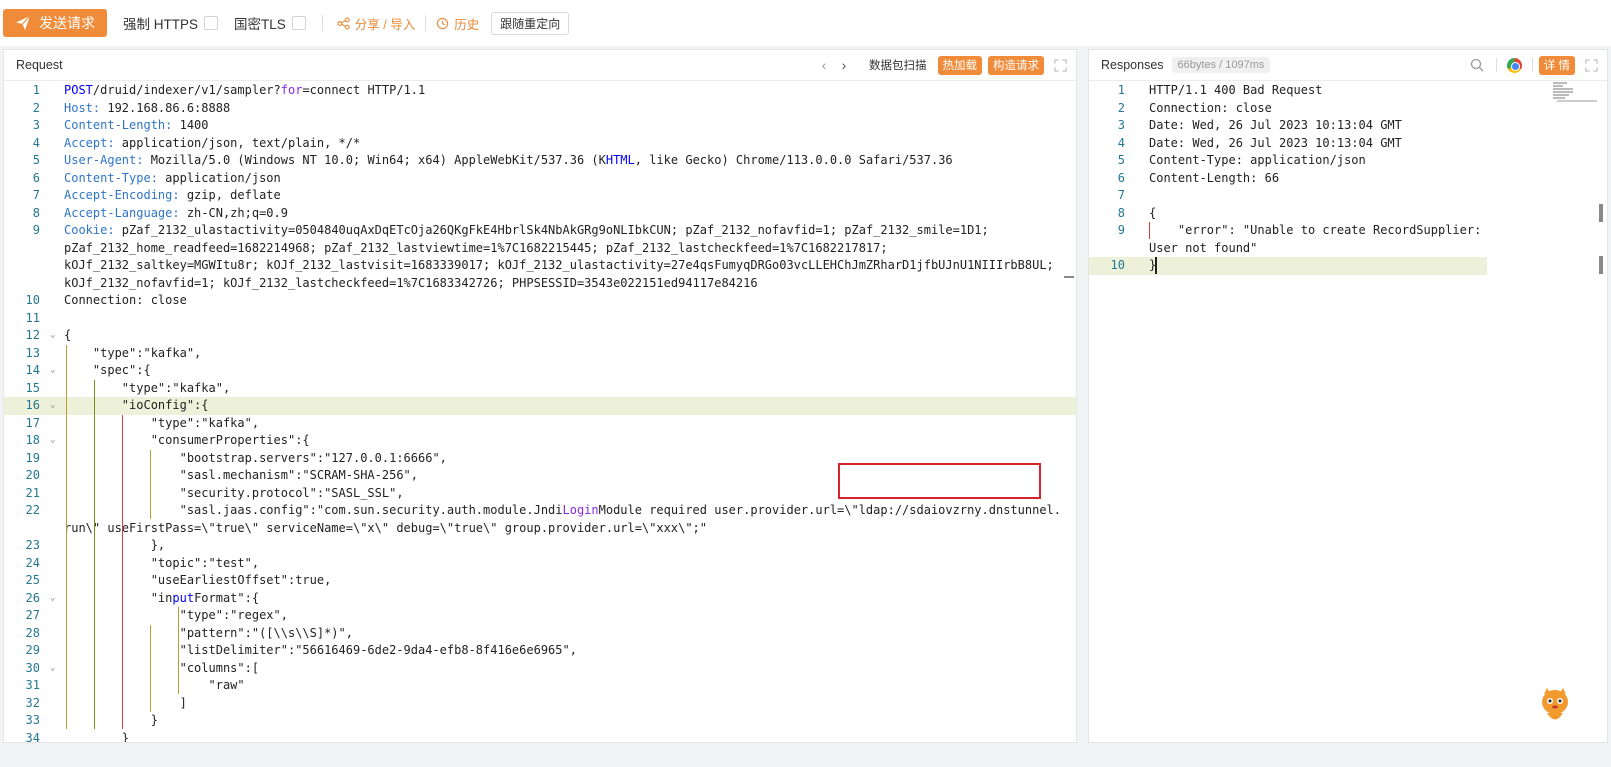  Describe the element at coordinates (1132, 65) in the screenshot. I see `response-title: Responses` at that location.